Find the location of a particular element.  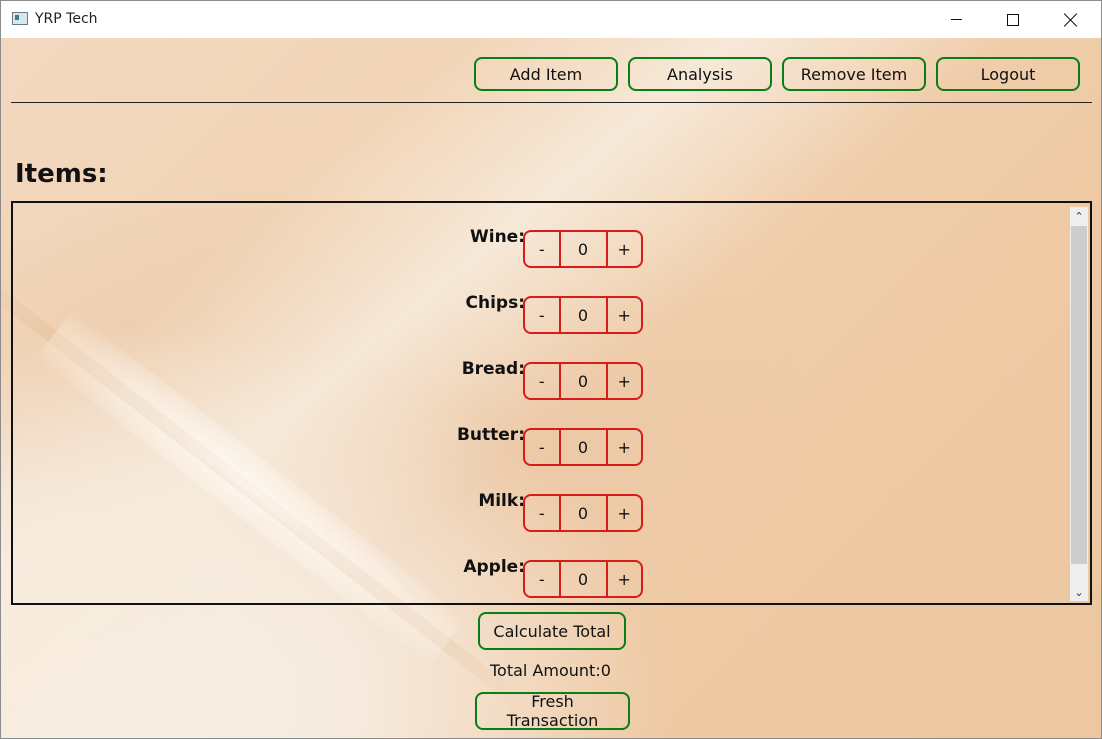

fresh-transaction-button: Fresh Transaction is located at coordinates (552, 711).